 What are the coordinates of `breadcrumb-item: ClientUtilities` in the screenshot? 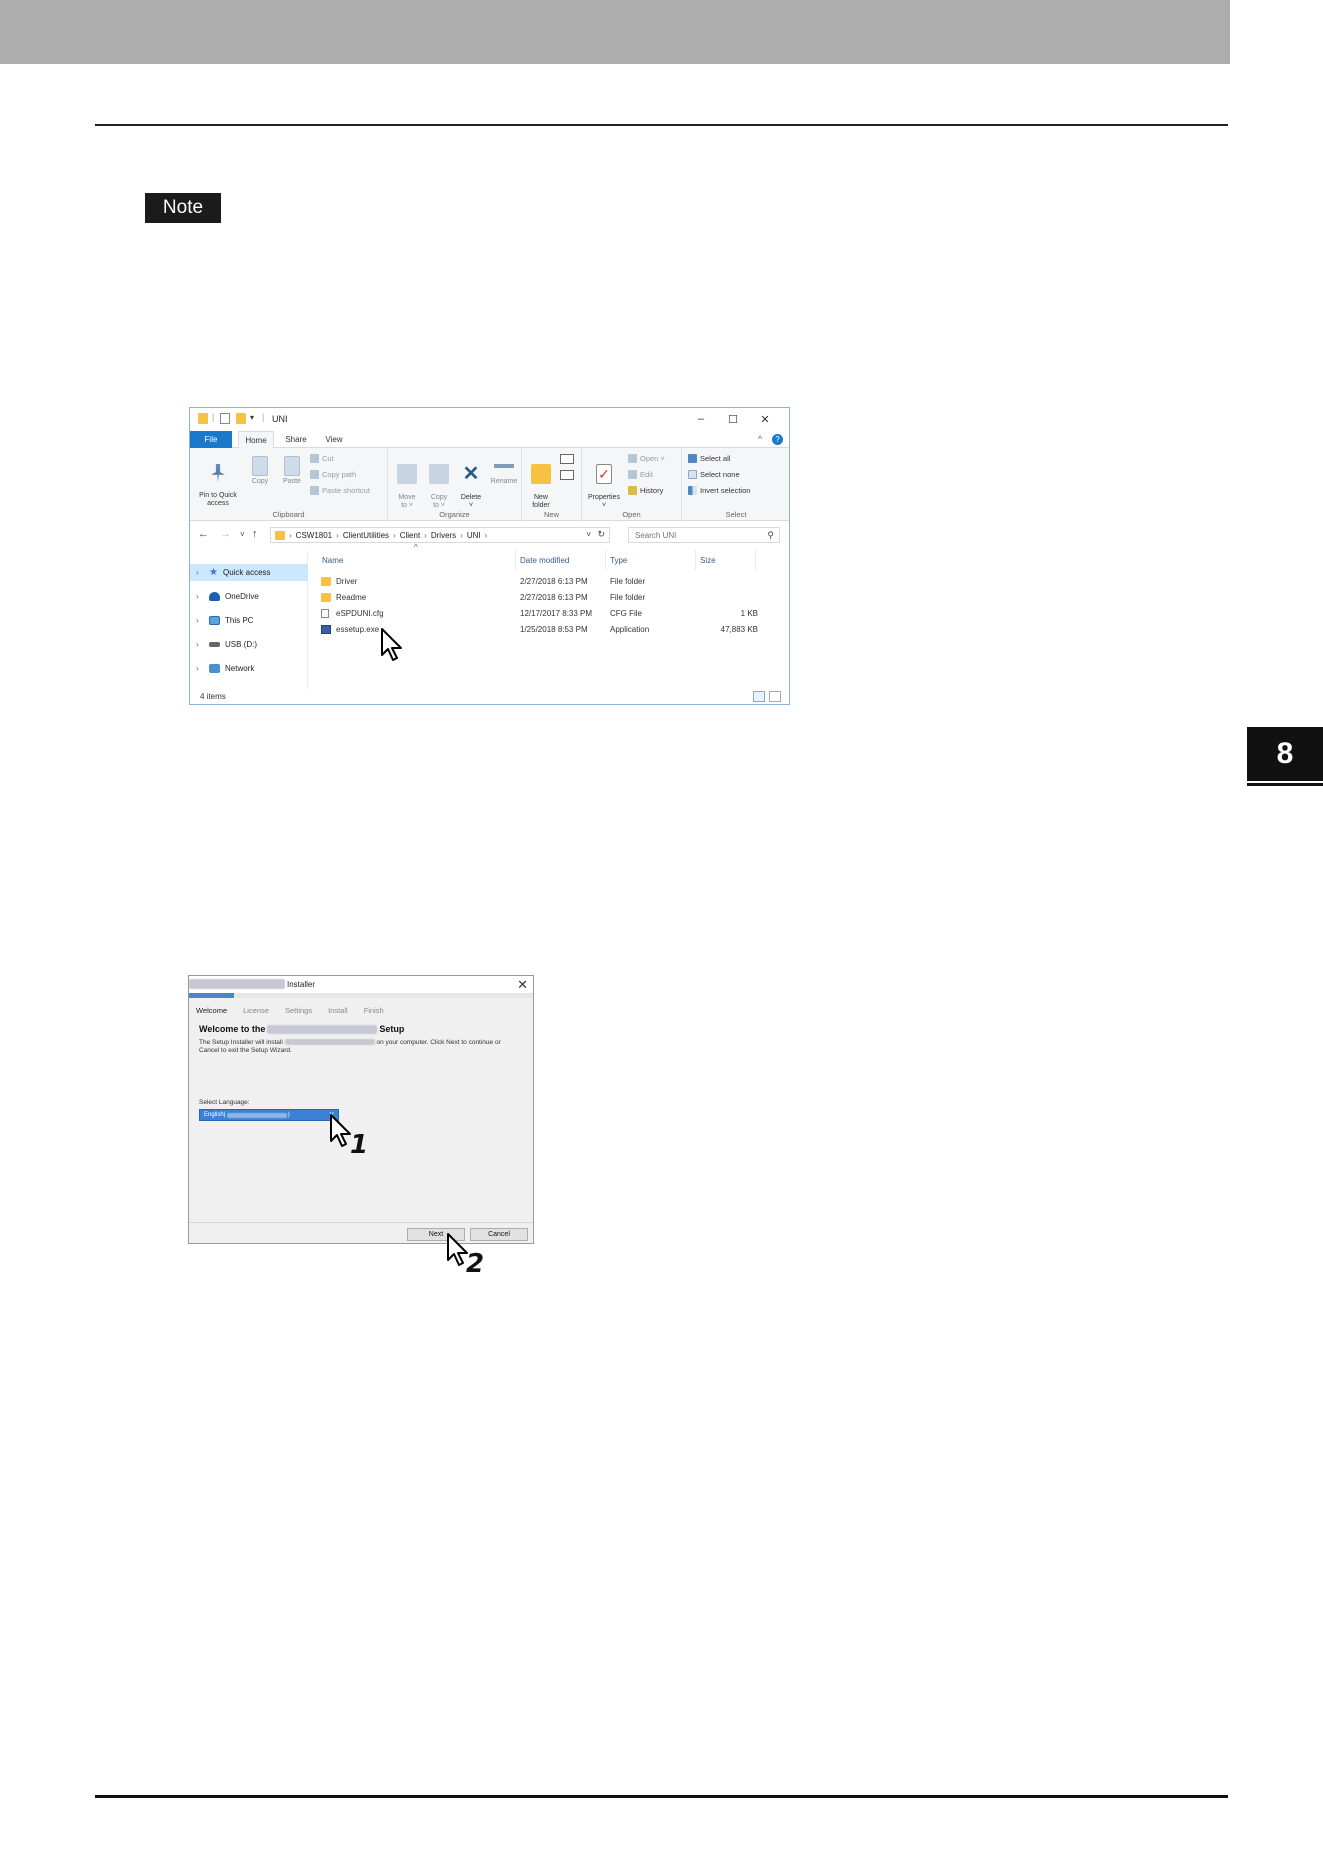 It's located at (366, 535).